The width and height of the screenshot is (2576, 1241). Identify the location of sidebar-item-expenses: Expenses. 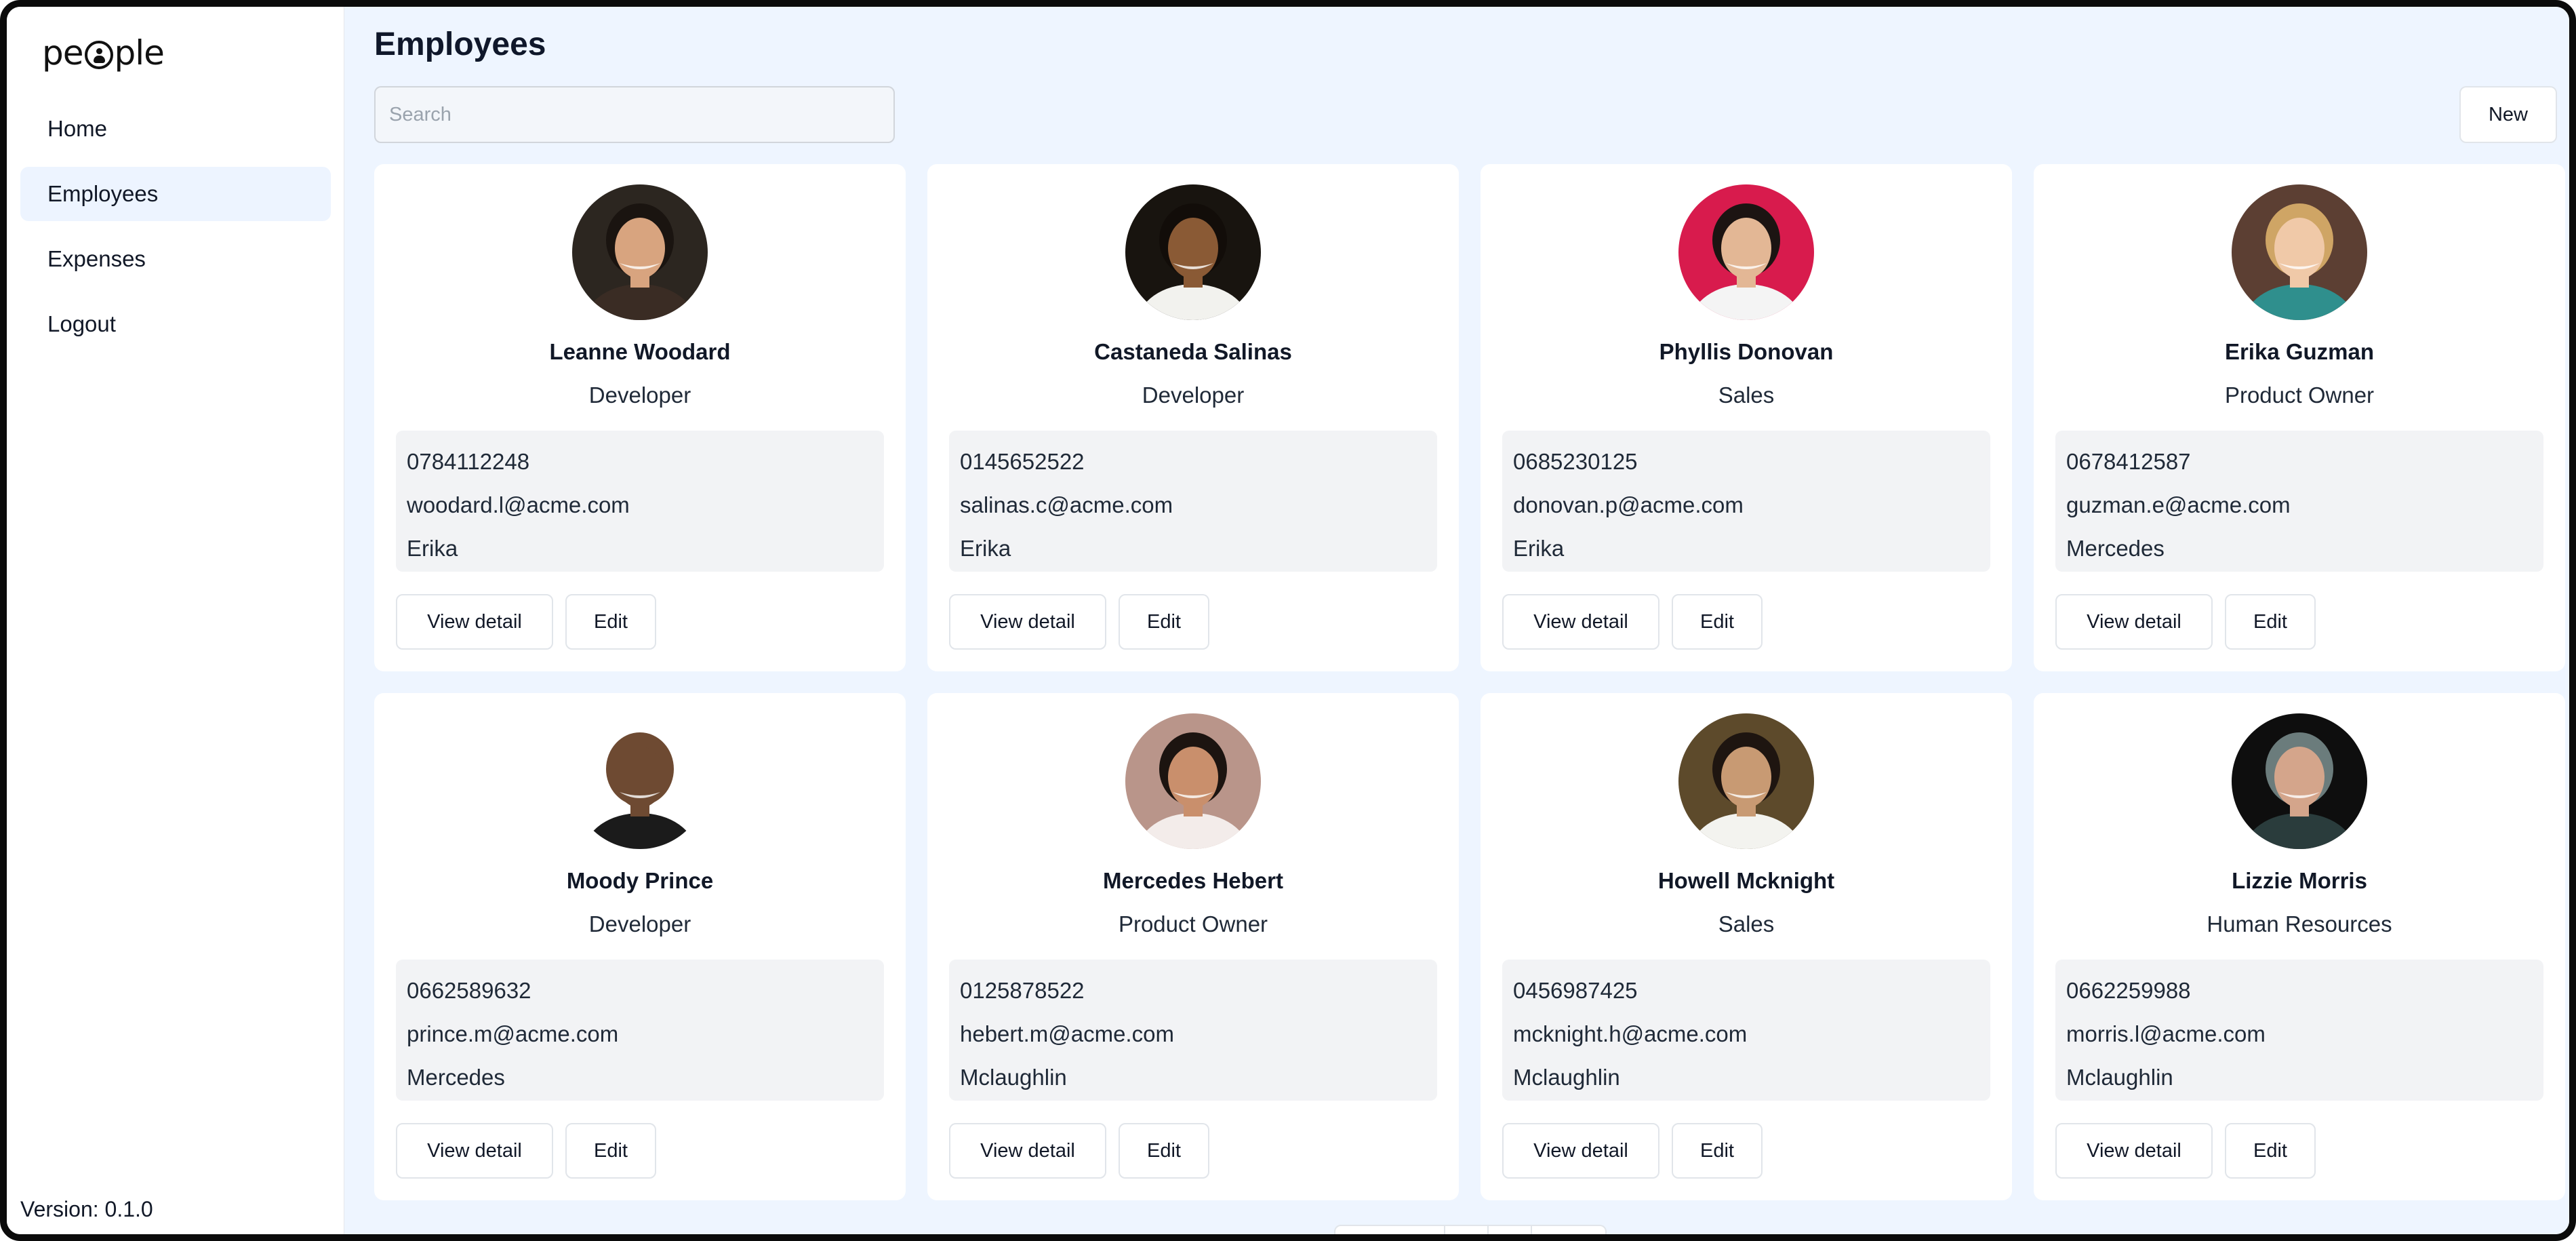
(175, 259).